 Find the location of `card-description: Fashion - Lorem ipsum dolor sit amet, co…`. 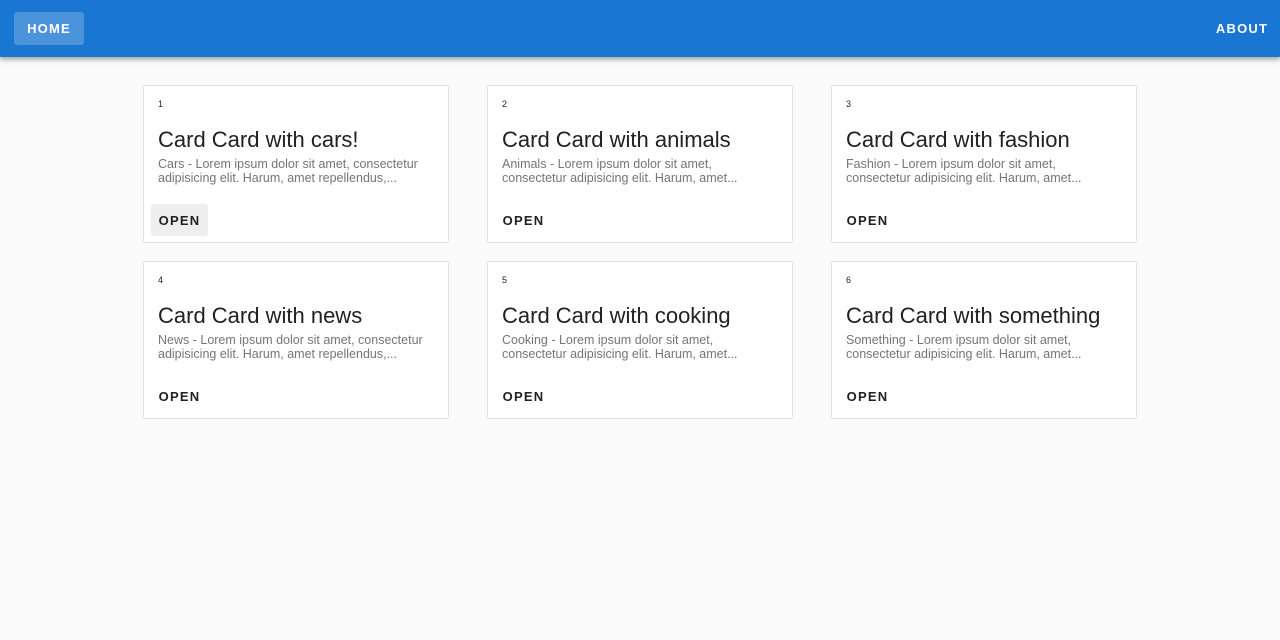

card-description: Fashion - Lorem ipsum dolor sit amet, co… is located at coordinates (964, 171).